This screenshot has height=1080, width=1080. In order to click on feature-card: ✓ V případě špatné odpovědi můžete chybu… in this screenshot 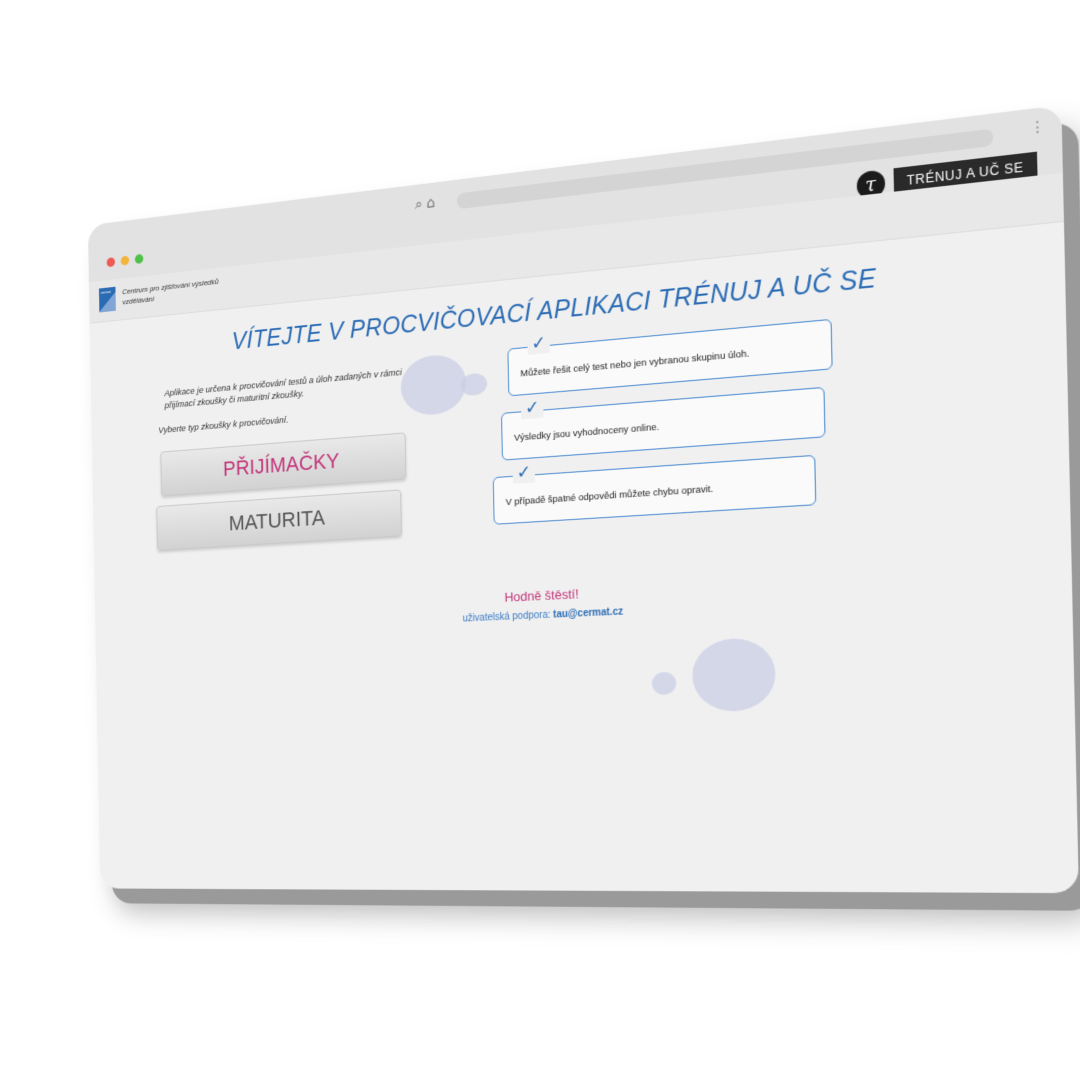, I will do `click(654, 489)`.